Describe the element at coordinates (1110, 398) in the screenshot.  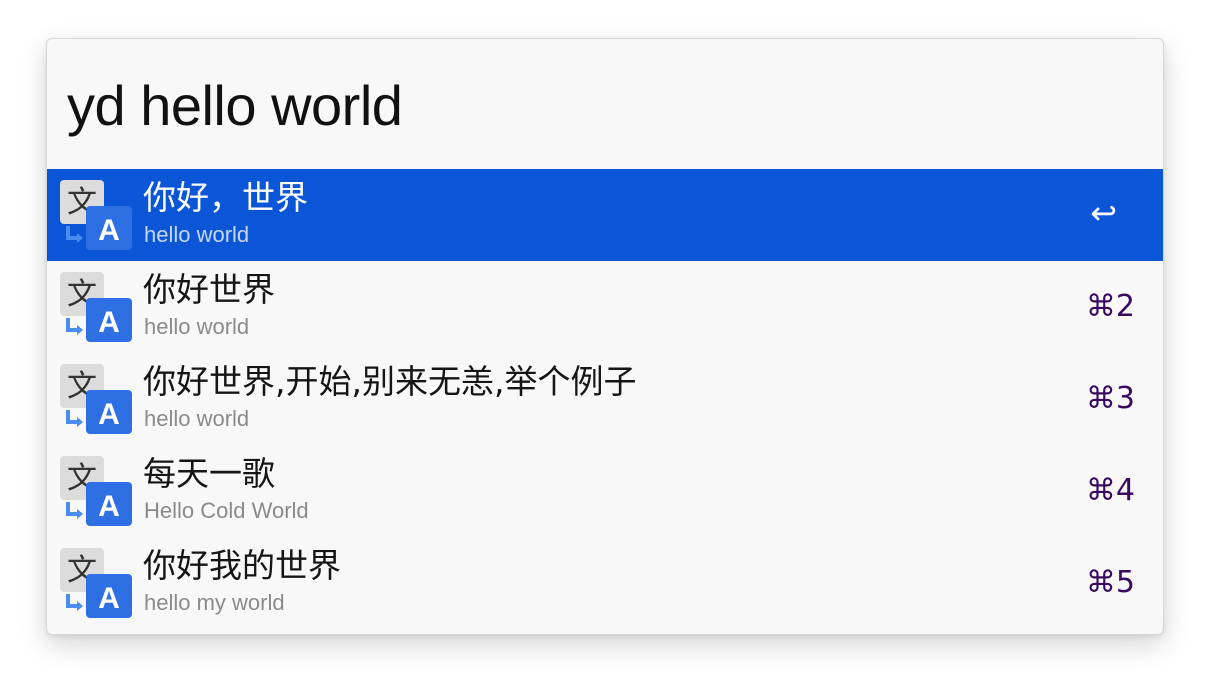
I see `shortcut-hint: ⌘3` at that location.